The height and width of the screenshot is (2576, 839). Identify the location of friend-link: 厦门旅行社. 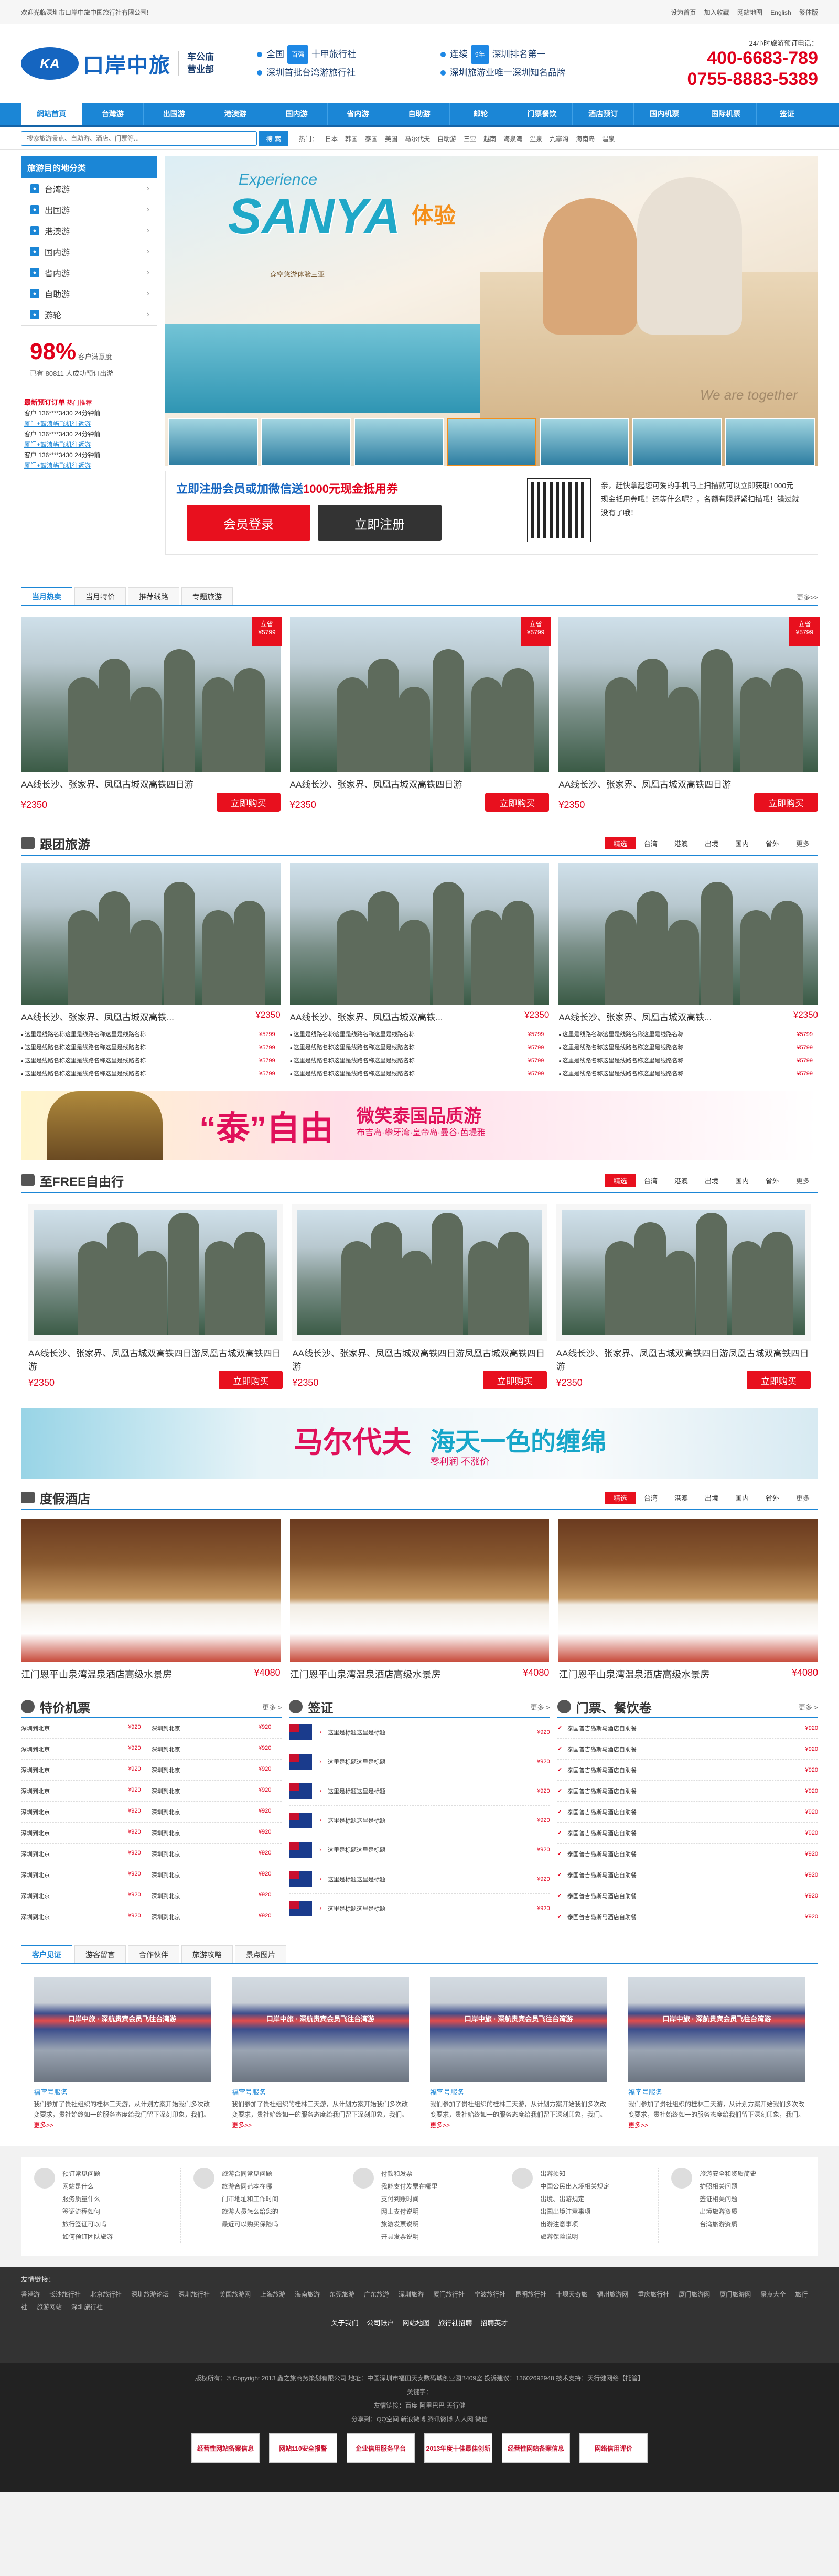
(449, 2294).